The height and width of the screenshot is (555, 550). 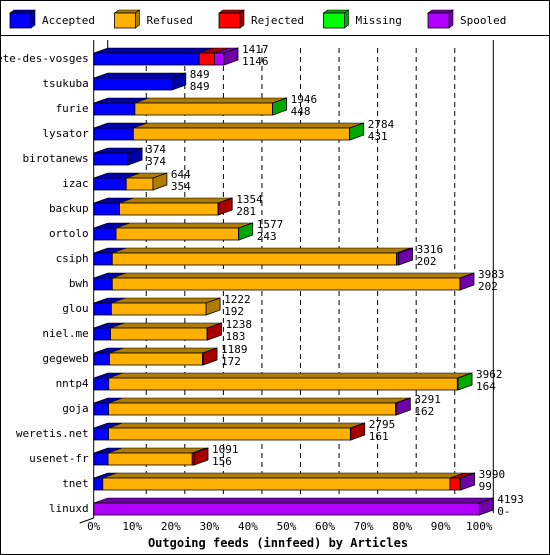 What do you see at coordinates (379, 436) in the screenshot?
I see `accepted-label: 161` at bounding box center [379, 436].